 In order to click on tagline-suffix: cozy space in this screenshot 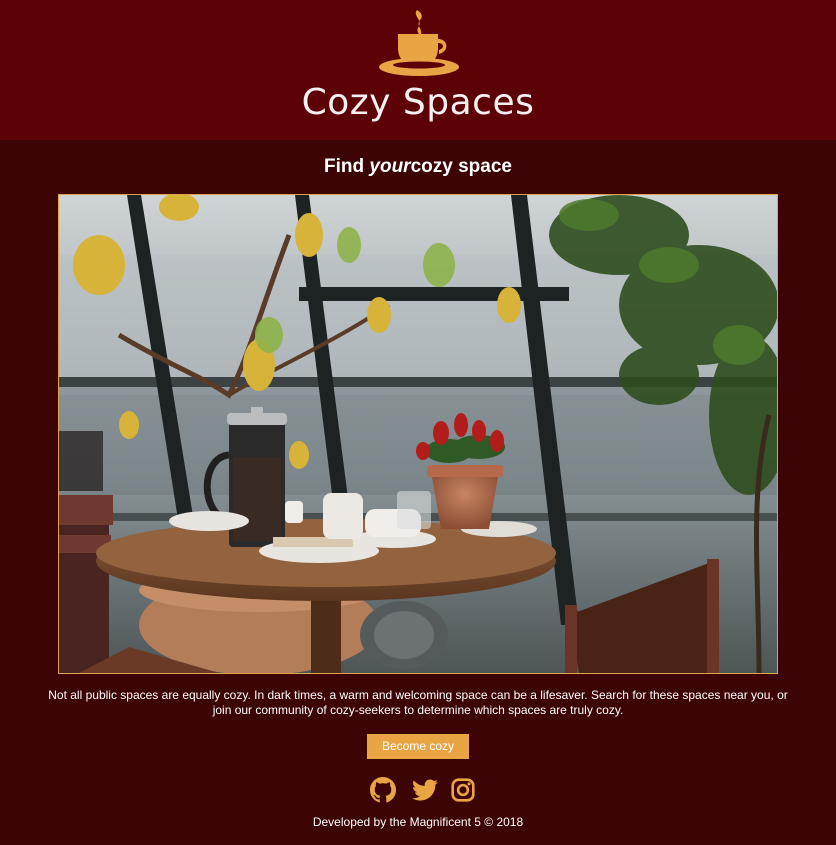, I will do `click(461, 166)`.